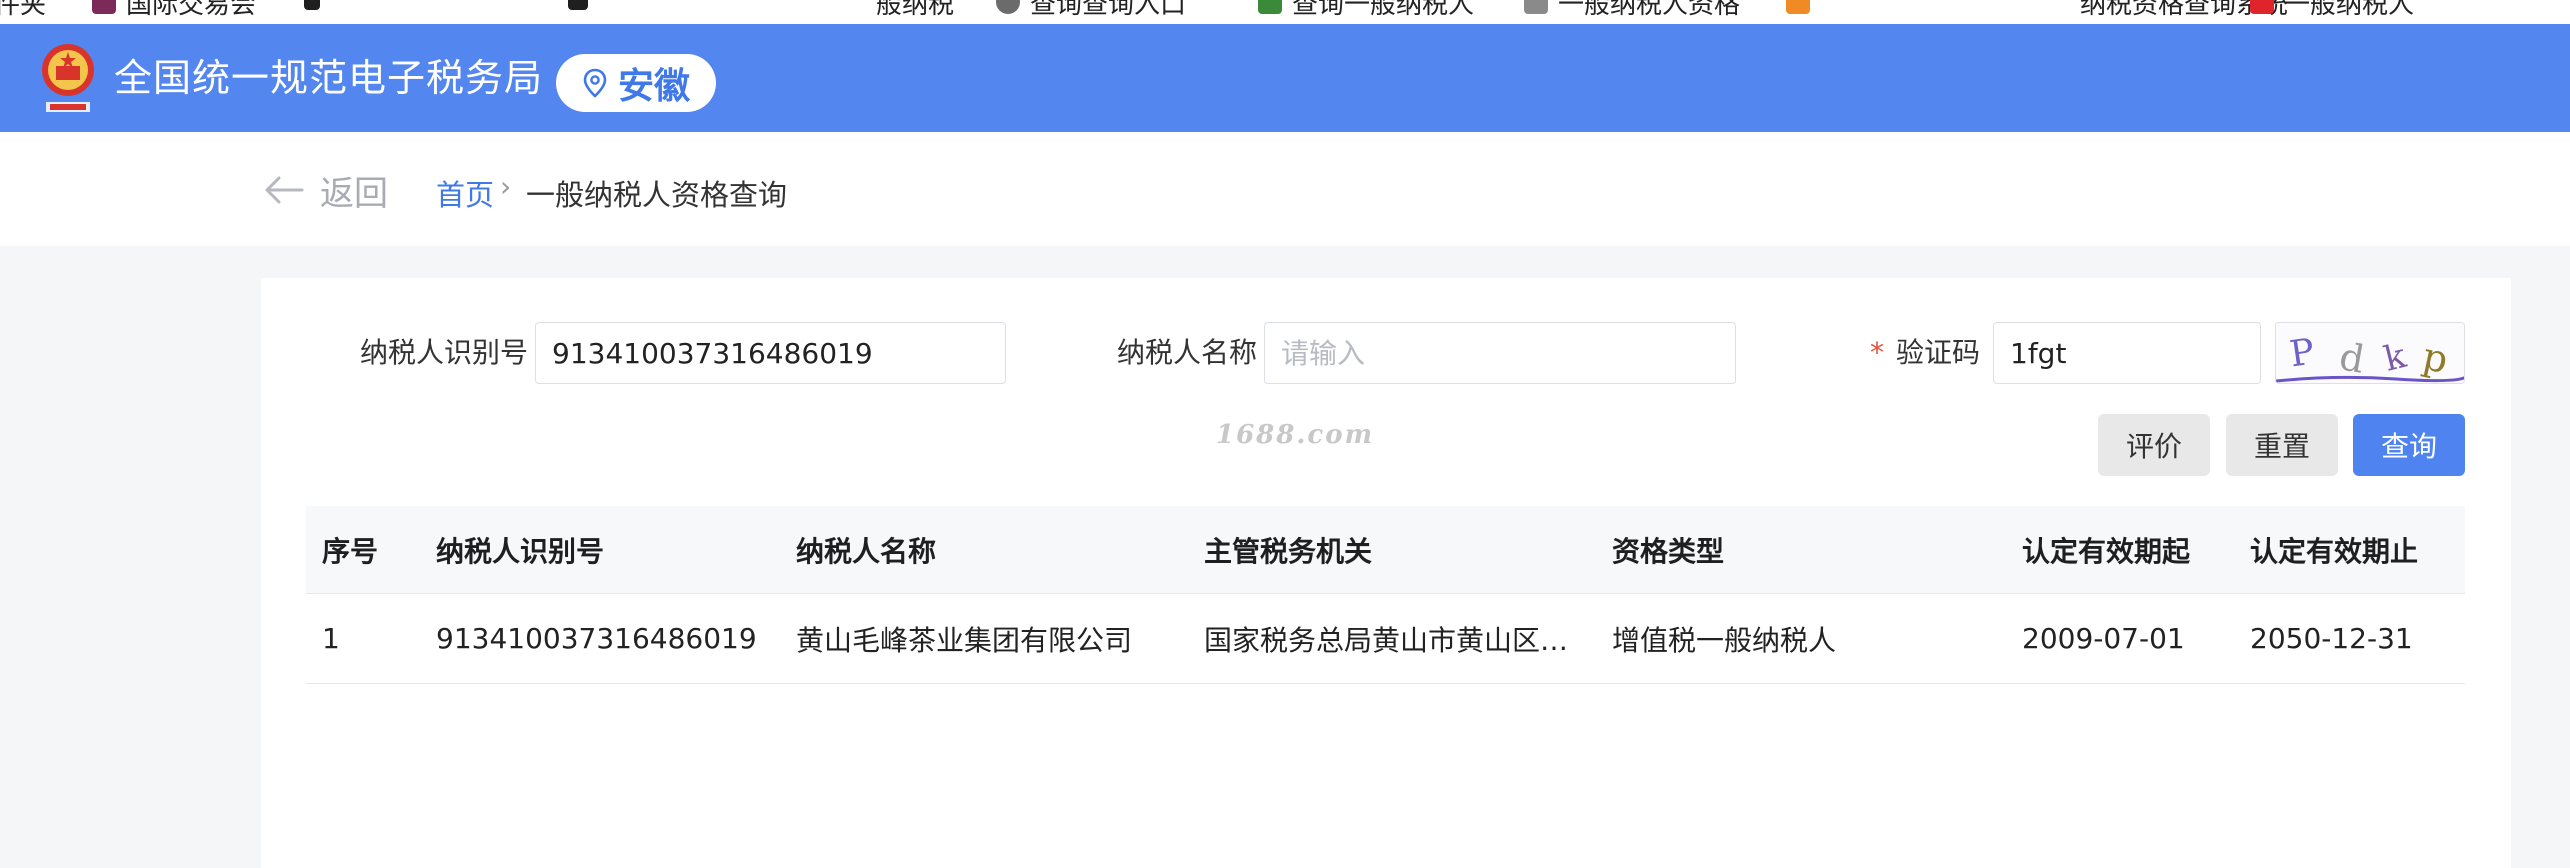  What do you see at coordinates (596, 638) in the screenshot?
I see `table-cell-taxpayer-id: 913410037316486019` at bounding box center [596, 638].